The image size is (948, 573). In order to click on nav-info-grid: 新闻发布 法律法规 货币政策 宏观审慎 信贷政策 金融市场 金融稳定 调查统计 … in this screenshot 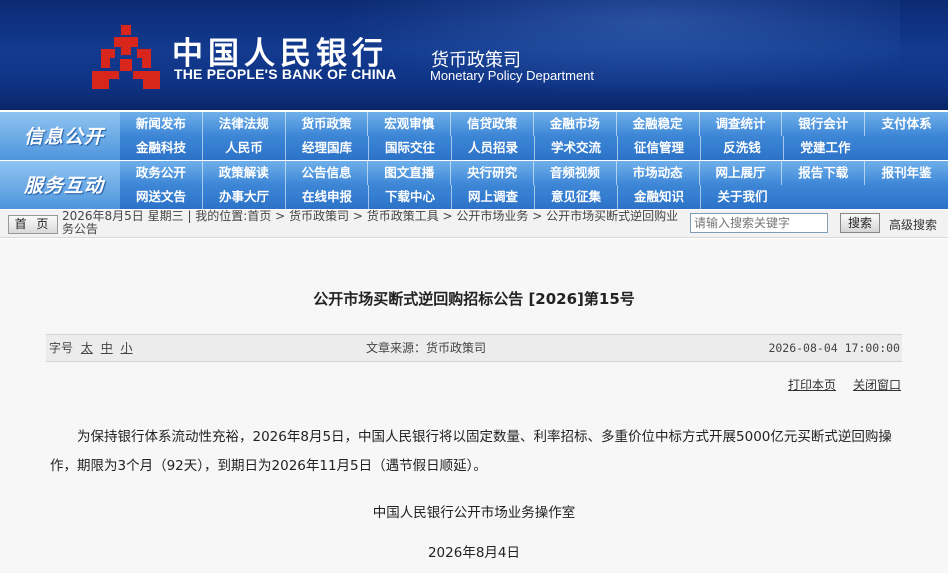, I will do `click(534, 136)`.